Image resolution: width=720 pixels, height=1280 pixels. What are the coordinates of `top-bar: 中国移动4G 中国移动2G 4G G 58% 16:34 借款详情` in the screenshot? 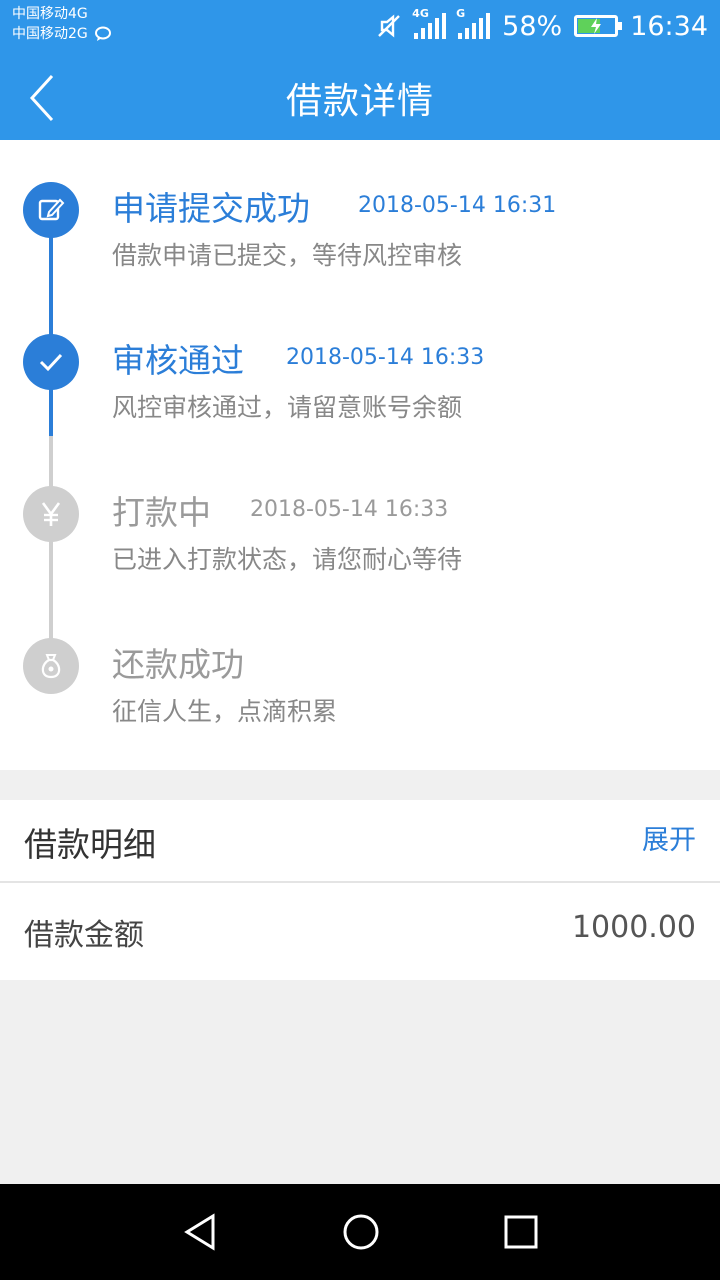 It's located at (360, 70).